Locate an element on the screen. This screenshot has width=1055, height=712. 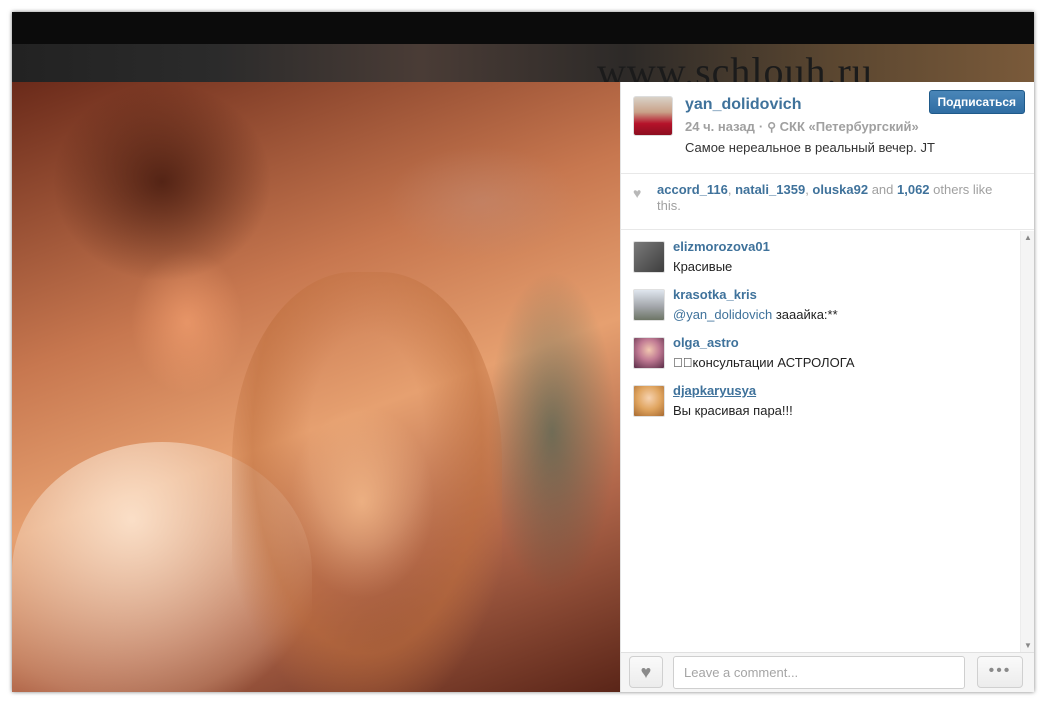
post-location-link: СКК «Петербургский» is located at coordinates (849, 126).